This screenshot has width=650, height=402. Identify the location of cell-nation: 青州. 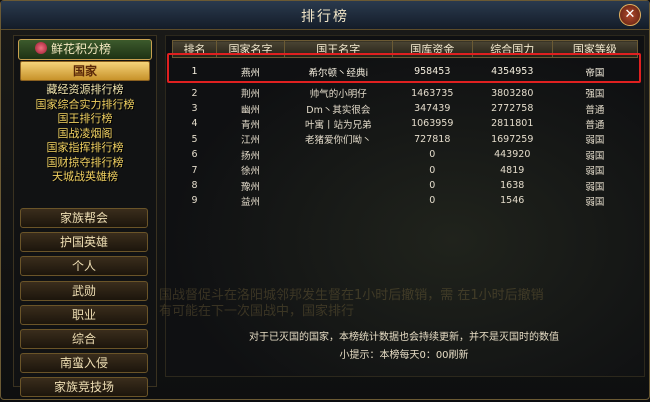
(250, 125).